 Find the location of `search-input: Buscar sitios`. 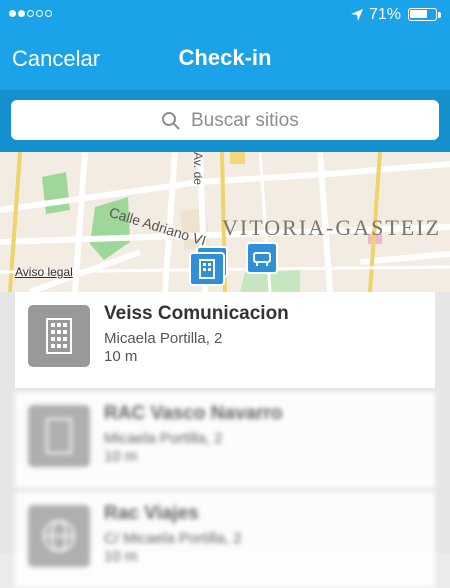

search-input: Buscar sitios is located at coordinates (225, 120).